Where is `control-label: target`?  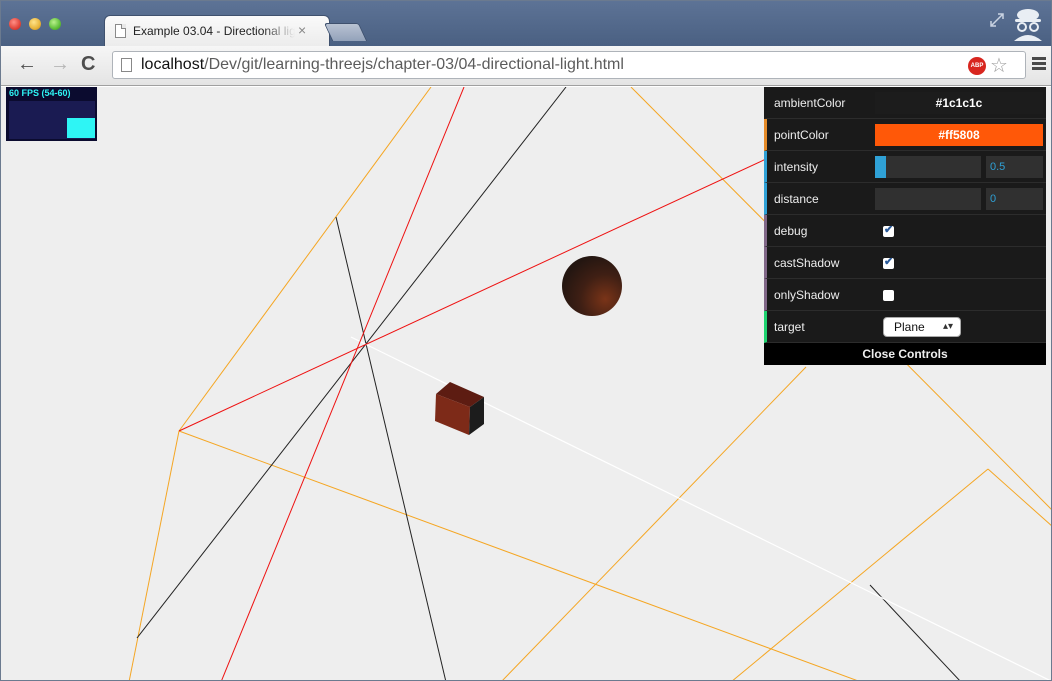 control-label: target is located at coordinates (789, 327).